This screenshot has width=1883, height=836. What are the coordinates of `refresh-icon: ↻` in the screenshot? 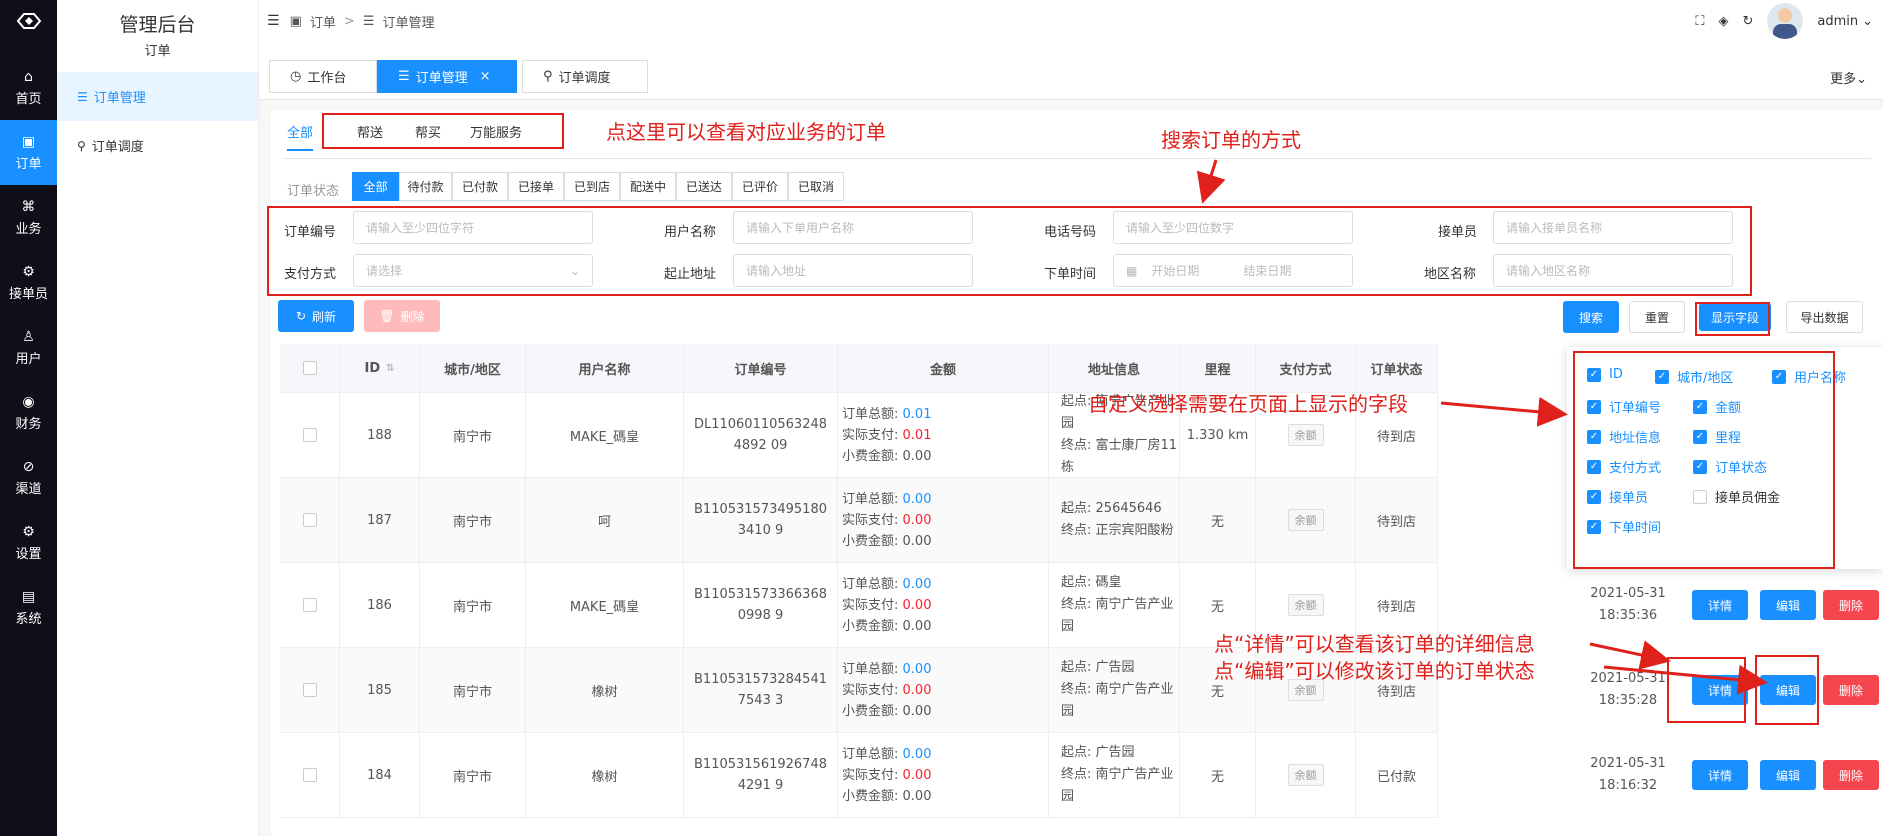 It's located at (1747, 21).